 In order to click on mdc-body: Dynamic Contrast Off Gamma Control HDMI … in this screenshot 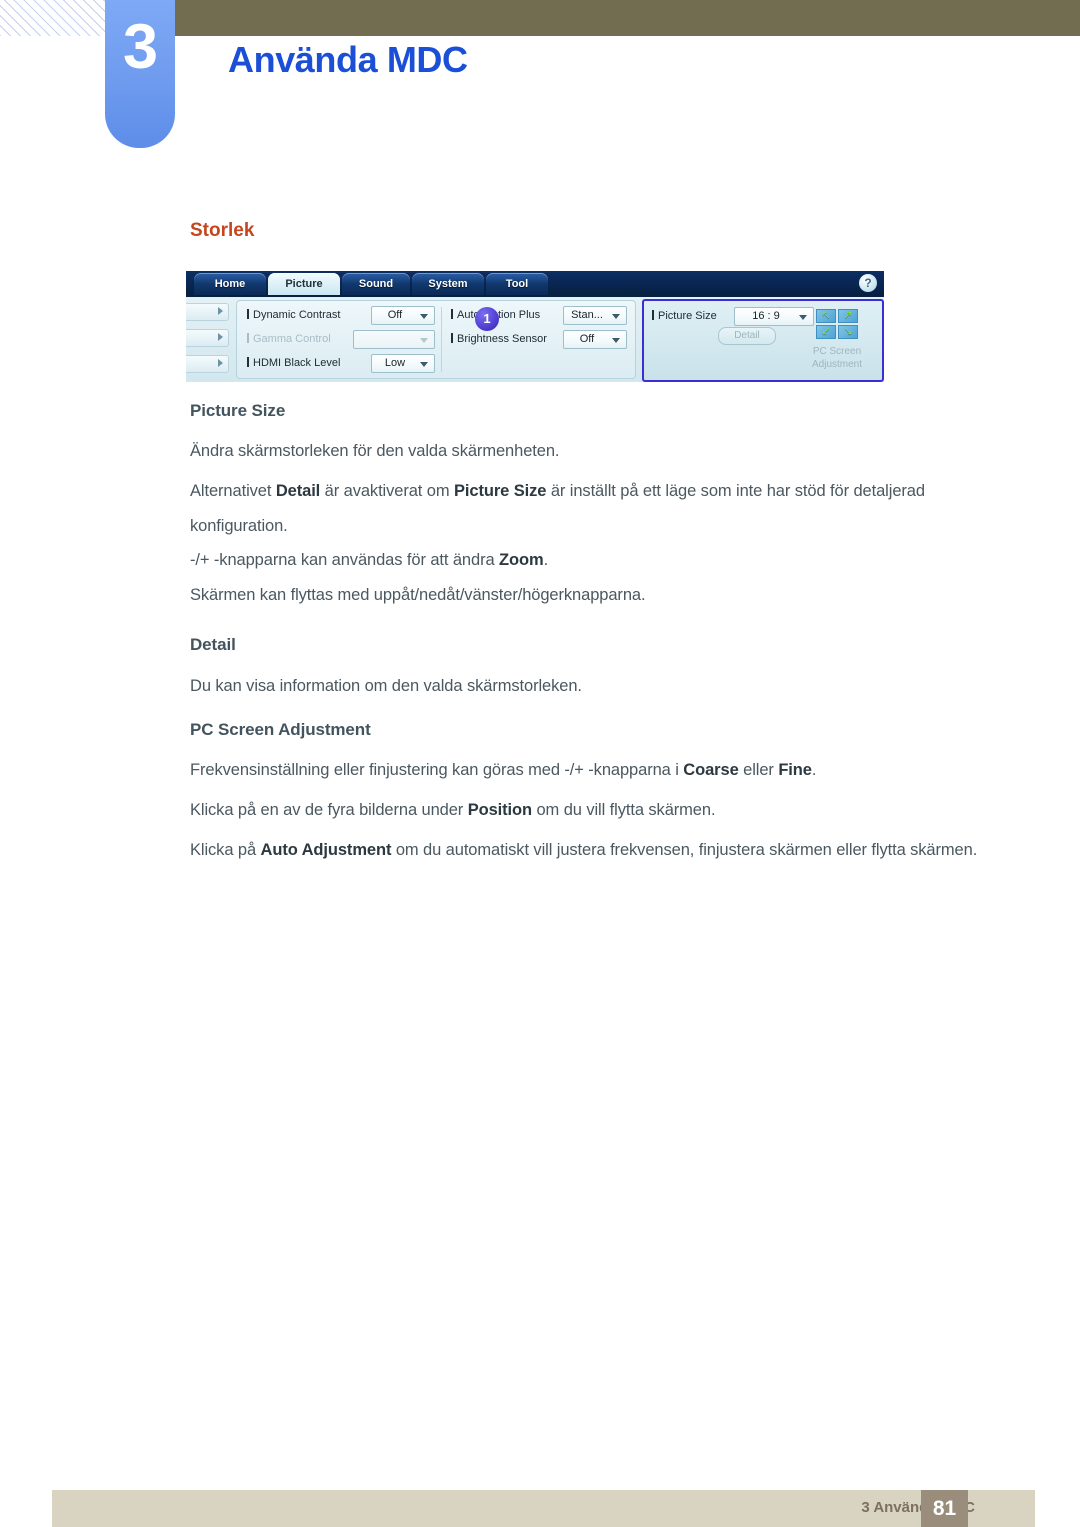, I will do `click(535, 339)`.